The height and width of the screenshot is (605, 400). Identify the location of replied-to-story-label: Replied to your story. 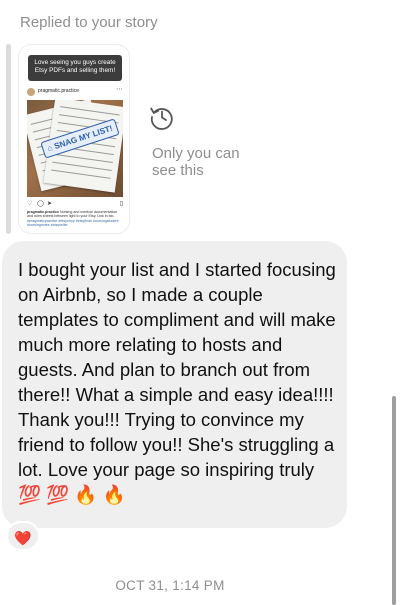
(89, 22).